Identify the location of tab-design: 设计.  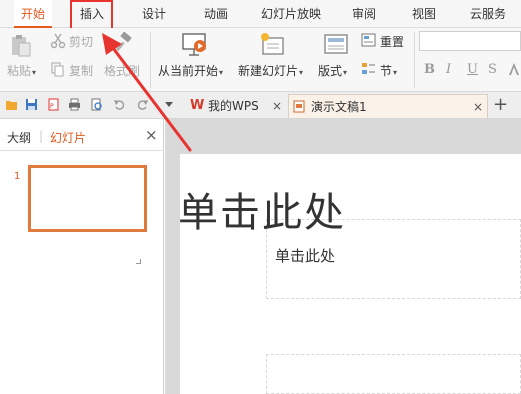
(154, 14).